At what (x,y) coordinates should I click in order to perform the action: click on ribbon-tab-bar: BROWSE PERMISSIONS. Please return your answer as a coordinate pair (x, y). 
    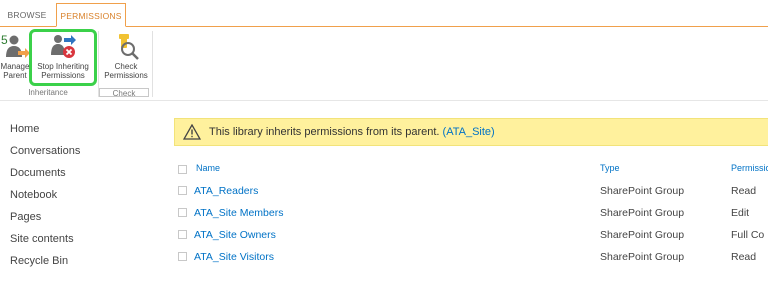
    Looking at the image, I should click on (384, 13).